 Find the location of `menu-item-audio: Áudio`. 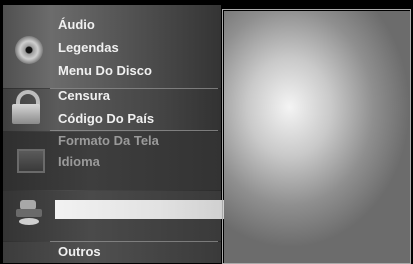

menu-item-audio: Áudio is located at coordinates (76, 24).